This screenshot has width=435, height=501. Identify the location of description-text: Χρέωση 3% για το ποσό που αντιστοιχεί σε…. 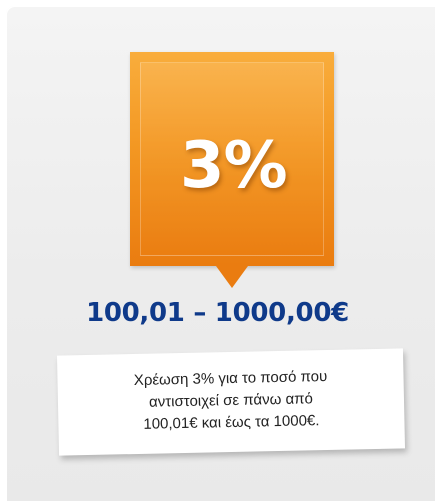
(230, 401).